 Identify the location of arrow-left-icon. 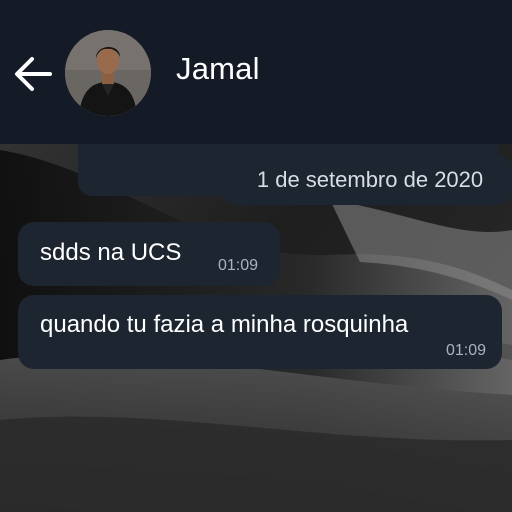
(32, 74).